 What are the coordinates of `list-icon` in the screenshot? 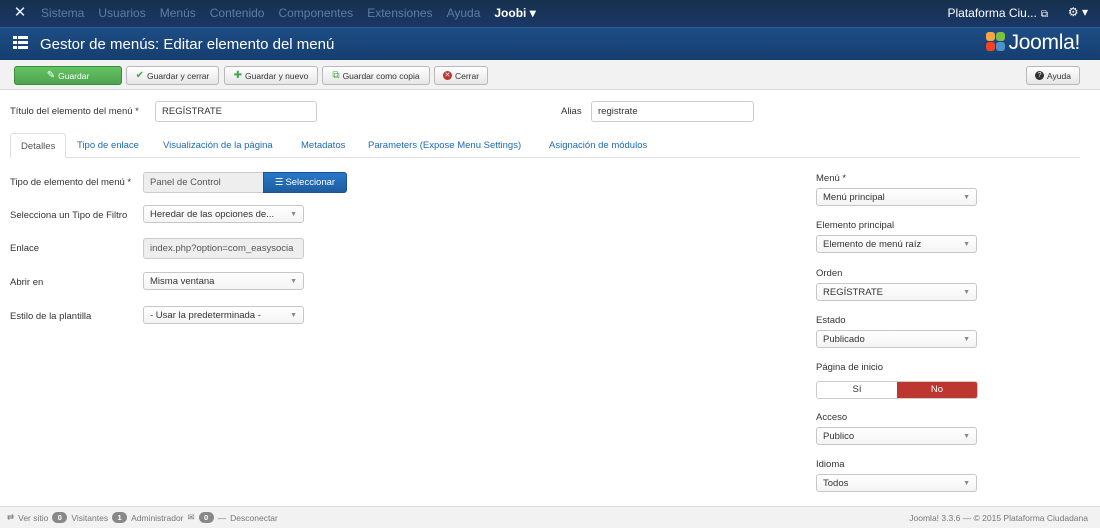 It's located at (20, 43).